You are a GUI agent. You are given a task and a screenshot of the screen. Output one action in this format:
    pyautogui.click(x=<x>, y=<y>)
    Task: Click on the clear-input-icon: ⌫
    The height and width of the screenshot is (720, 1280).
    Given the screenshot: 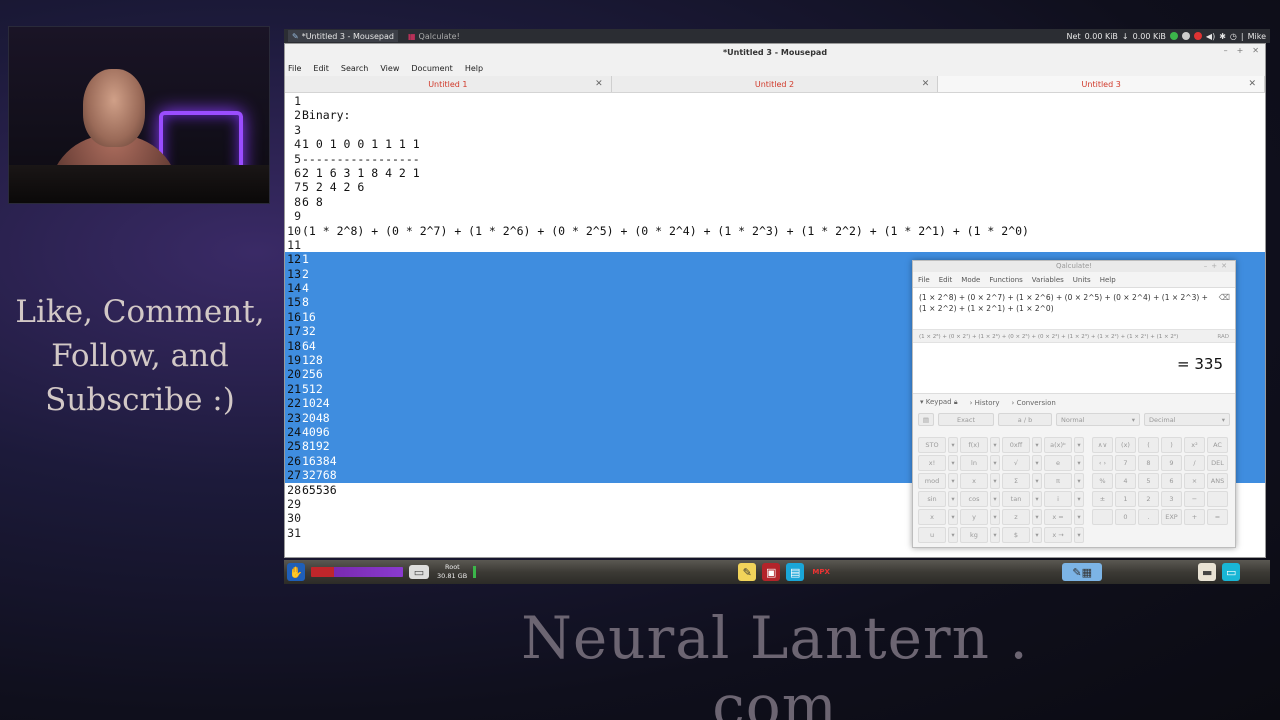 What is the action you would take?
    pyautogui.click(x=1224, y=297)
    